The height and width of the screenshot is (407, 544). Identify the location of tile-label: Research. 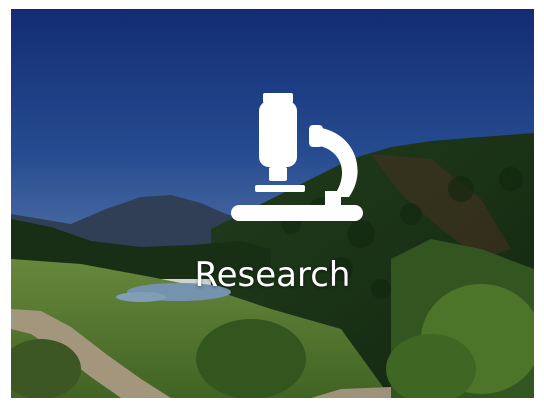
(272, 275).